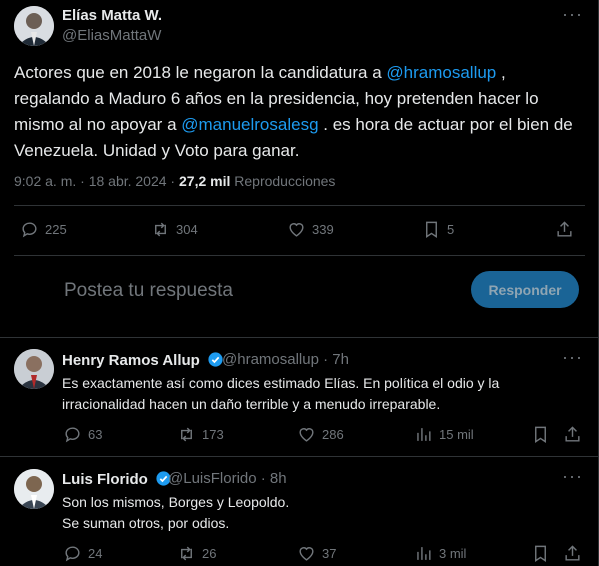  I want to click on reply-input: Postea tu respuesta, so click(148, 291).